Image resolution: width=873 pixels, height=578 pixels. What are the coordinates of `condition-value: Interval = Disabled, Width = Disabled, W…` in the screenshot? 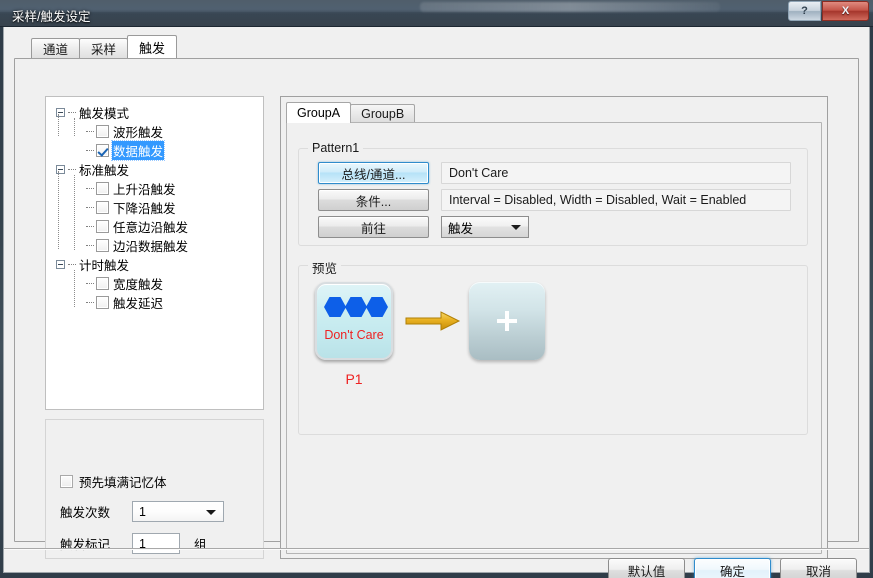 It's located at (616, 200).